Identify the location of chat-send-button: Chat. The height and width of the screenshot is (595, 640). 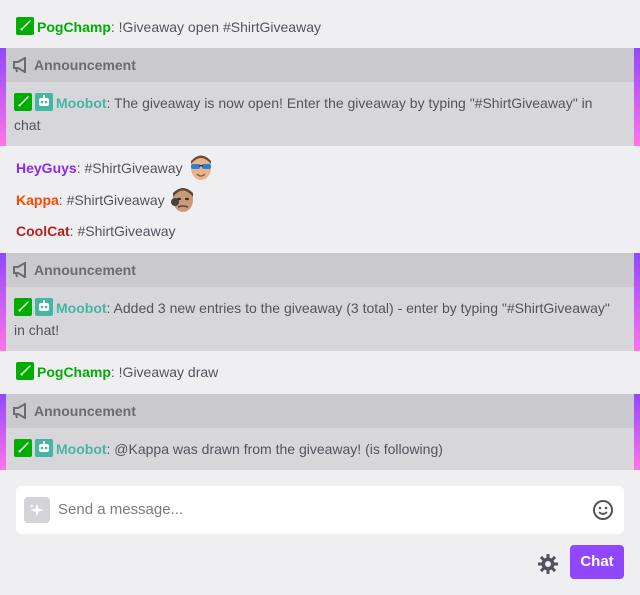
(597, 562).